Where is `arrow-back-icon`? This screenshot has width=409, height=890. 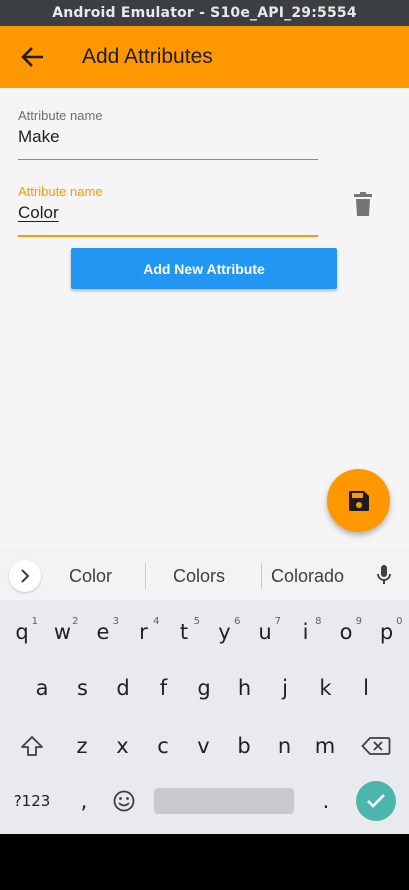 arrow-back-icon is located at coordinates (32, 57).